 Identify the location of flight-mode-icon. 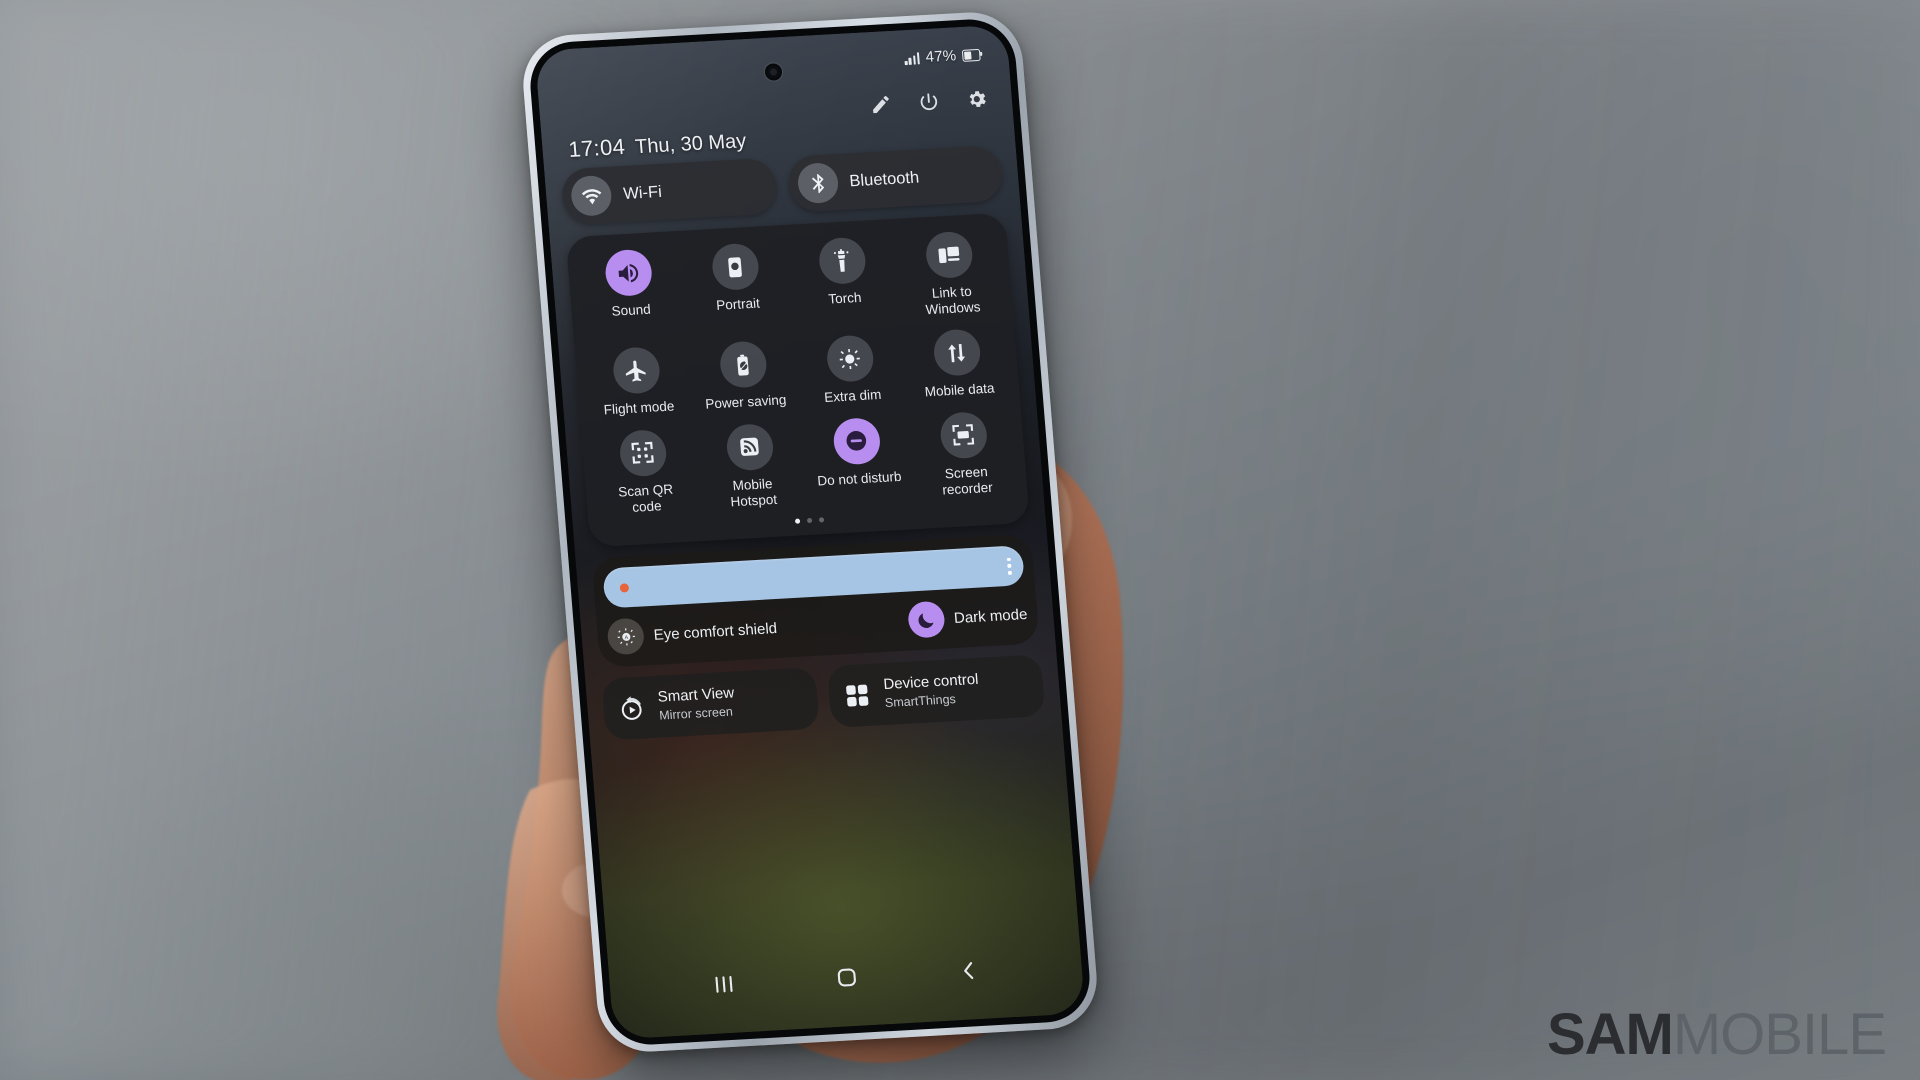
(636, 371).